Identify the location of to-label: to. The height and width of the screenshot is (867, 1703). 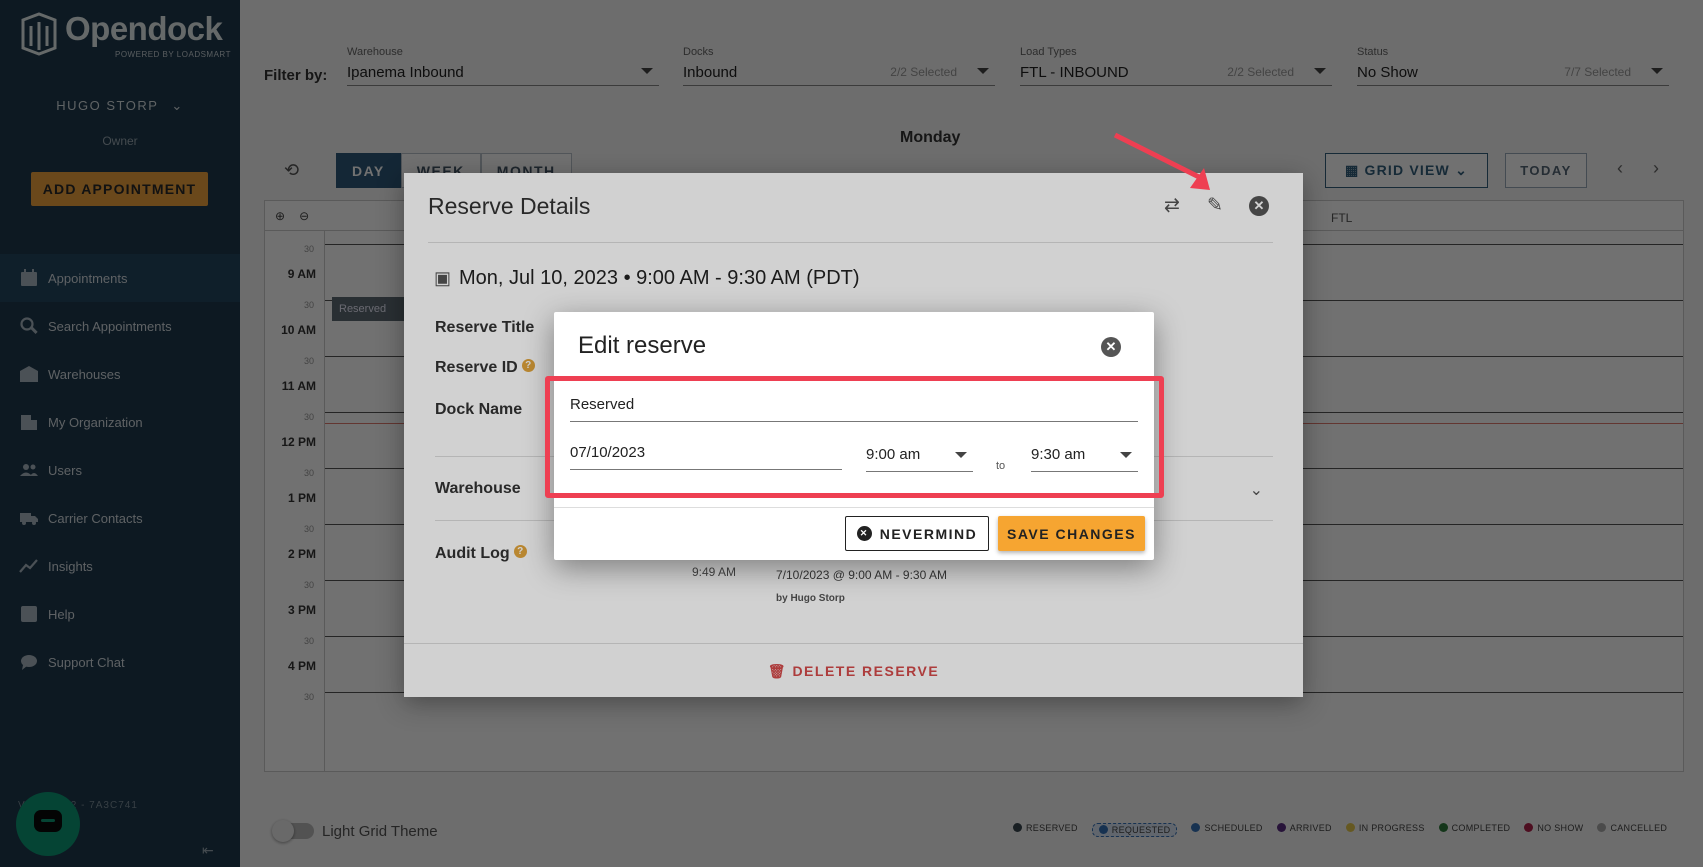
(1001, 466).